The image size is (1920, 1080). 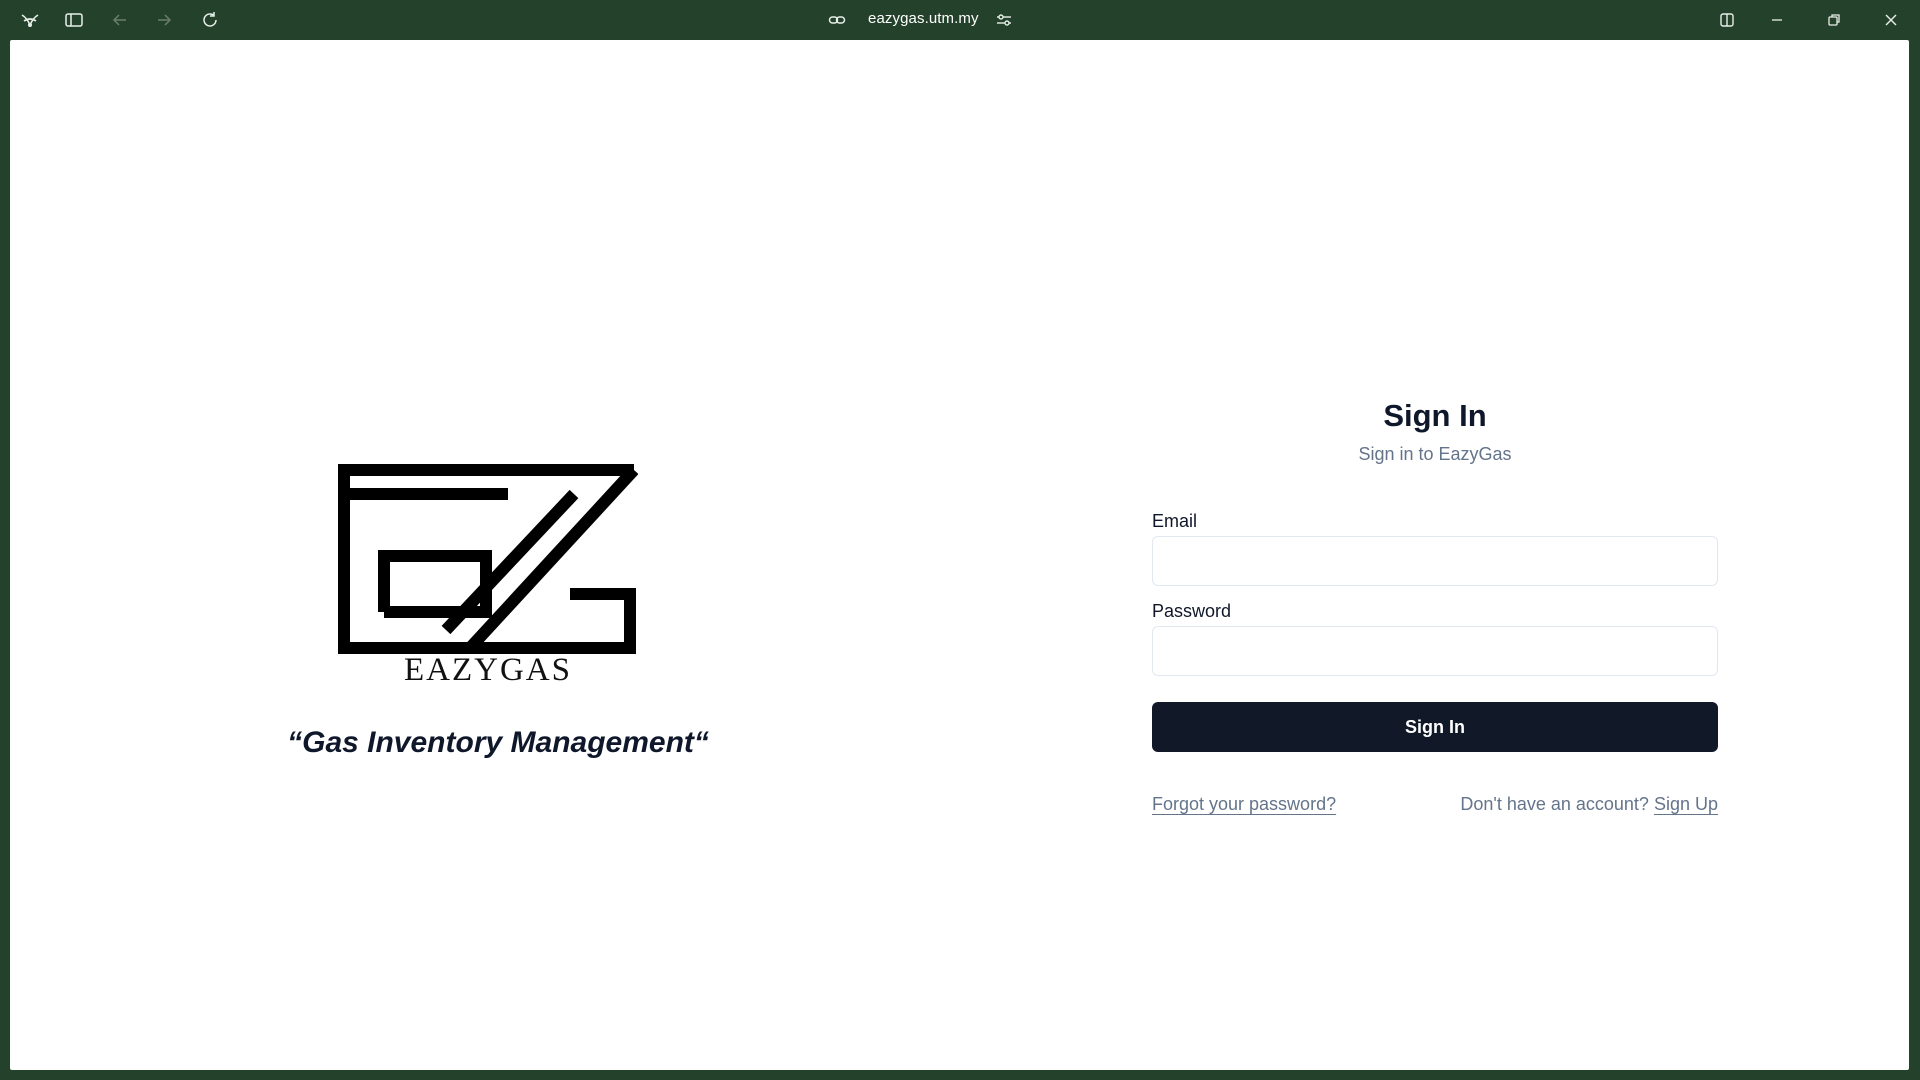 What do you see at coordinates (74, 20) in the screenshot?
I see `sidebar-toggle-icon` at bounding box center [74, 20].